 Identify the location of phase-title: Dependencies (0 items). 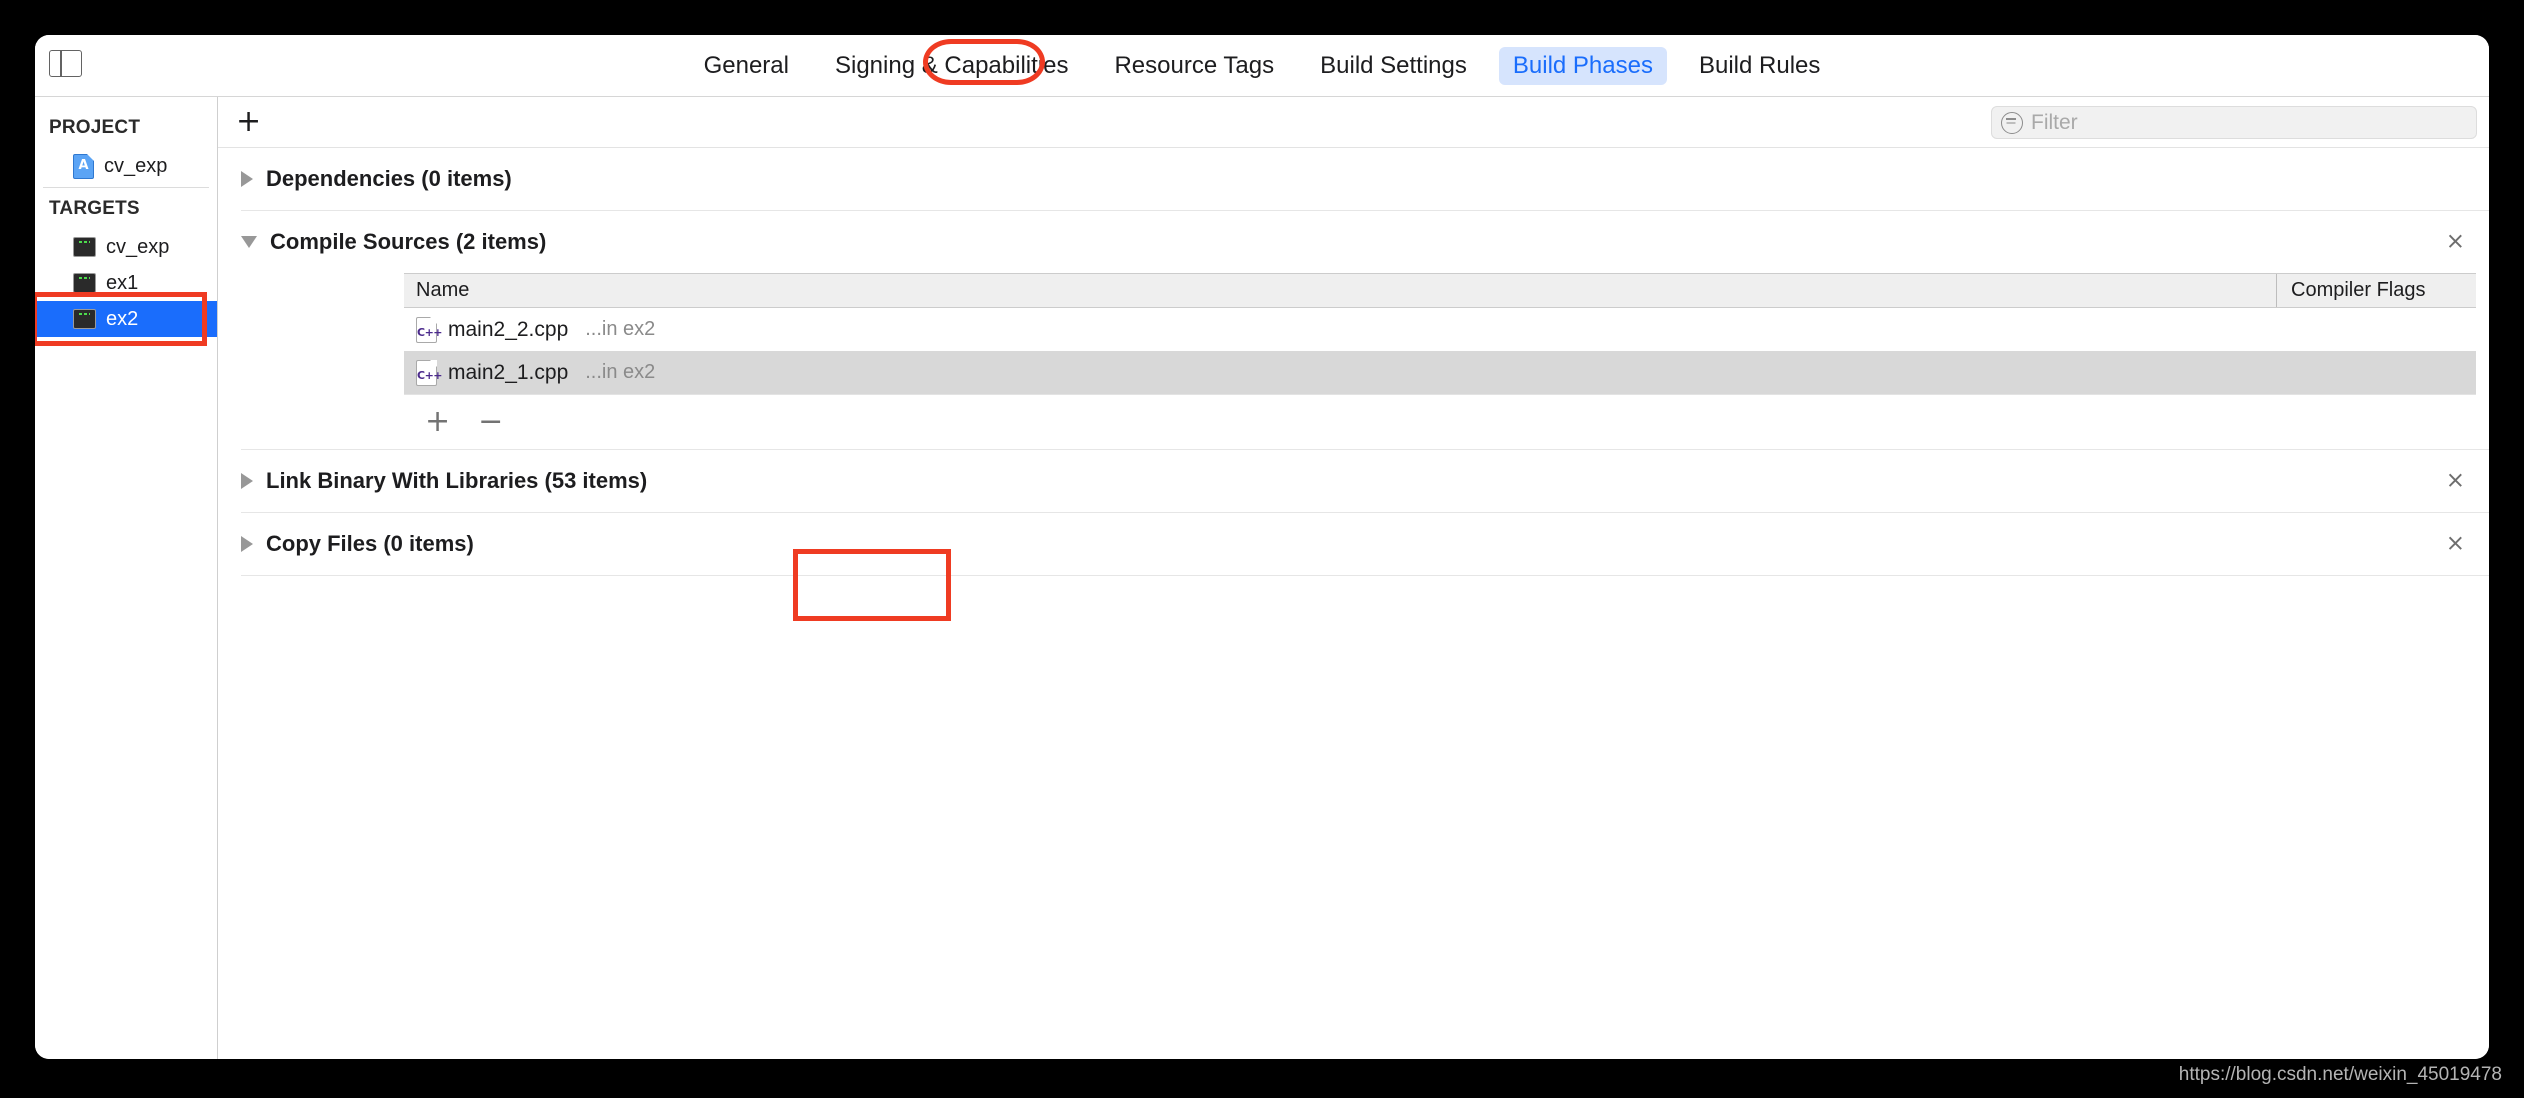
(389, 178).